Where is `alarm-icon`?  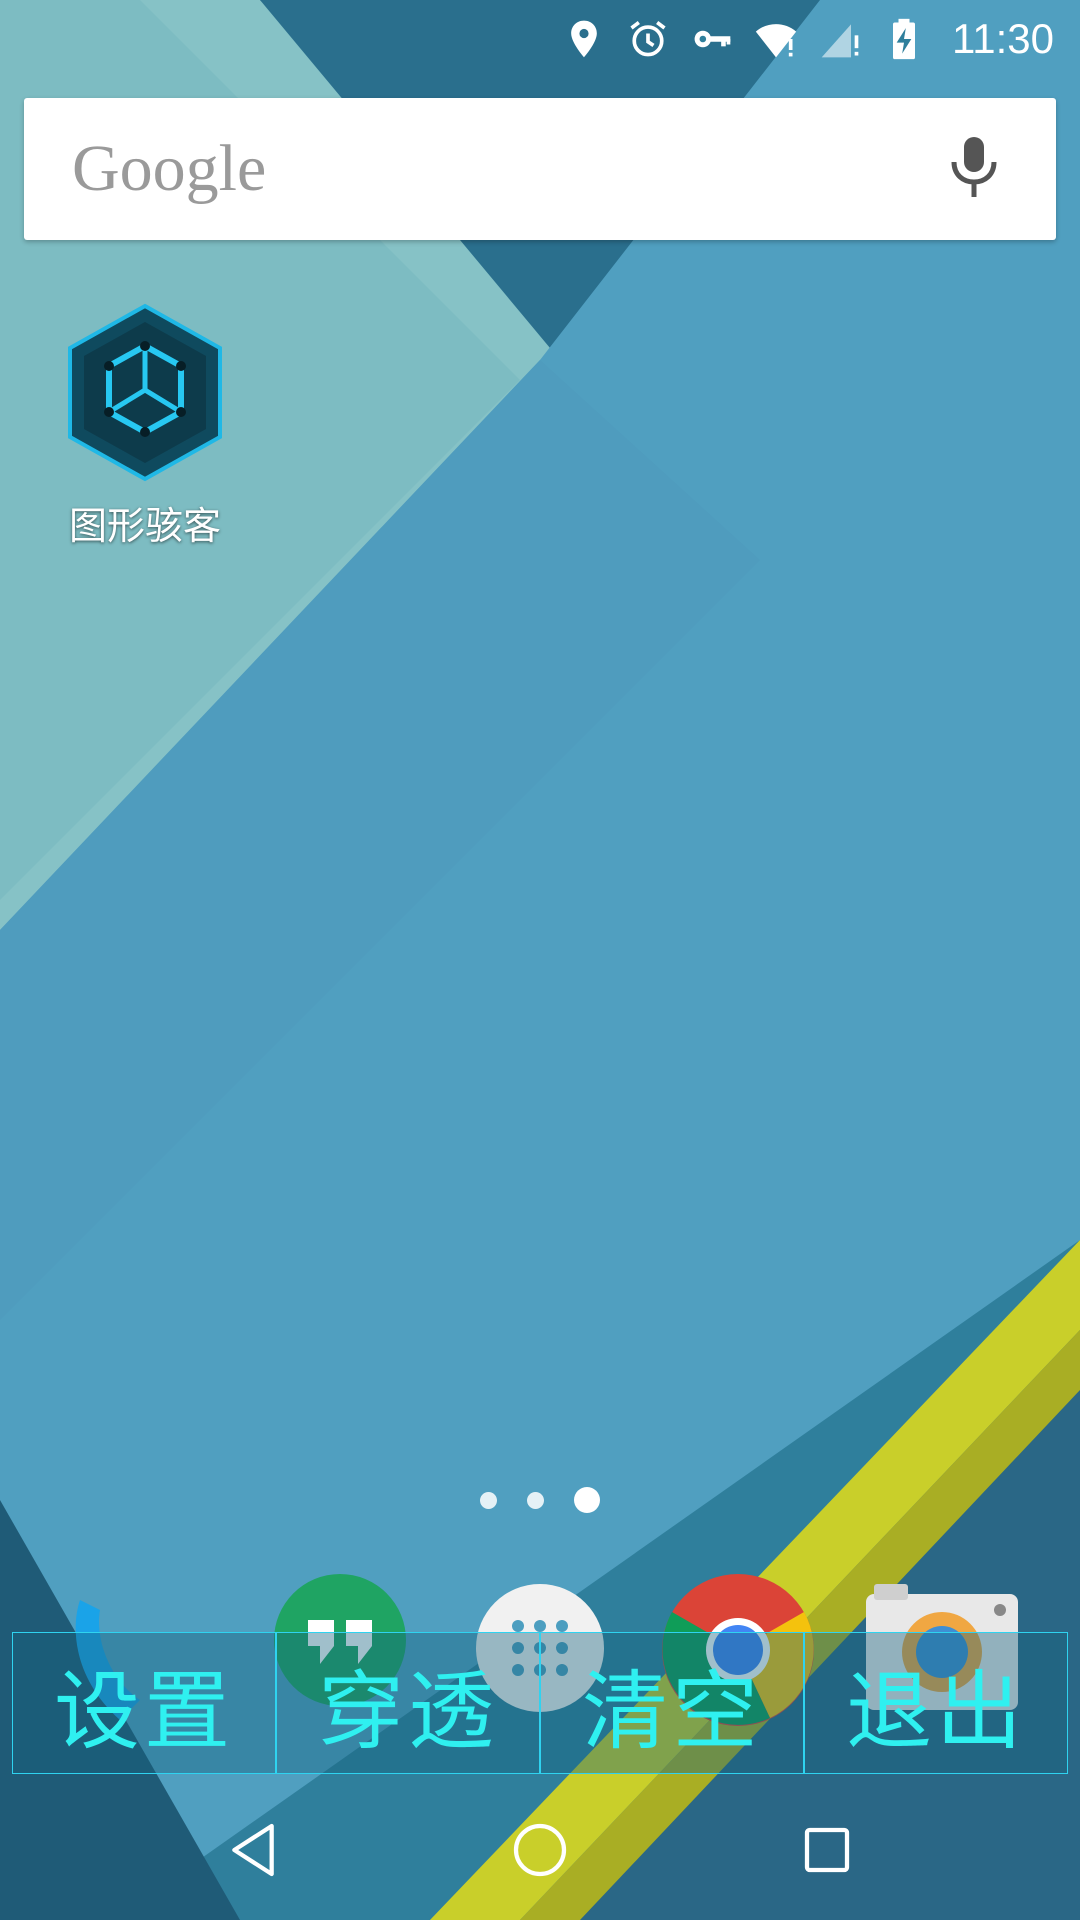
alarm-icon is located at coordinates (648, 39).